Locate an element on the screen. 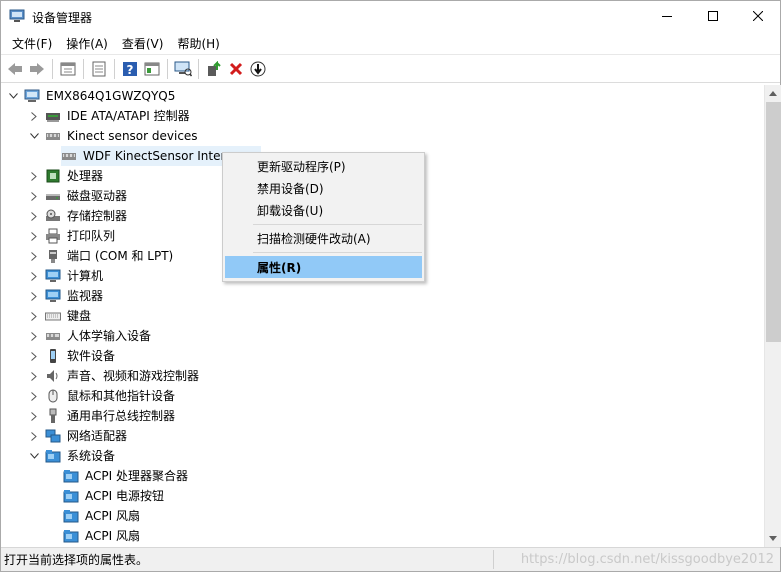 The width and height of the screenshot is (781, 572). scrollbar-thumb is located at coordinates (773, 222).